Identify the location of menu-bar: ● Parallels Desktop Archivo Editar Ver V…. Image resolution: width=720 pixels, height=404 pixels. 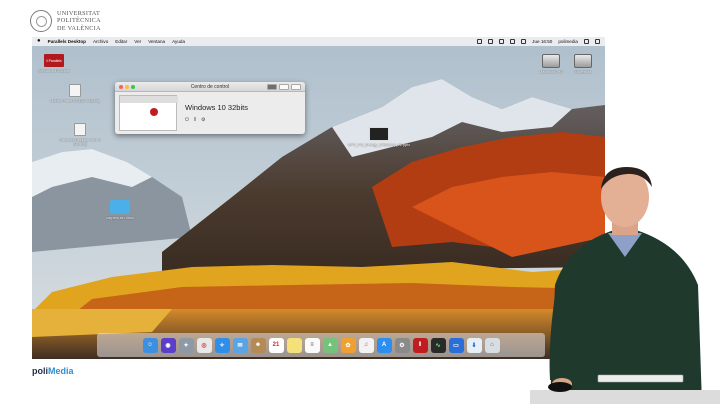
(318, 41).